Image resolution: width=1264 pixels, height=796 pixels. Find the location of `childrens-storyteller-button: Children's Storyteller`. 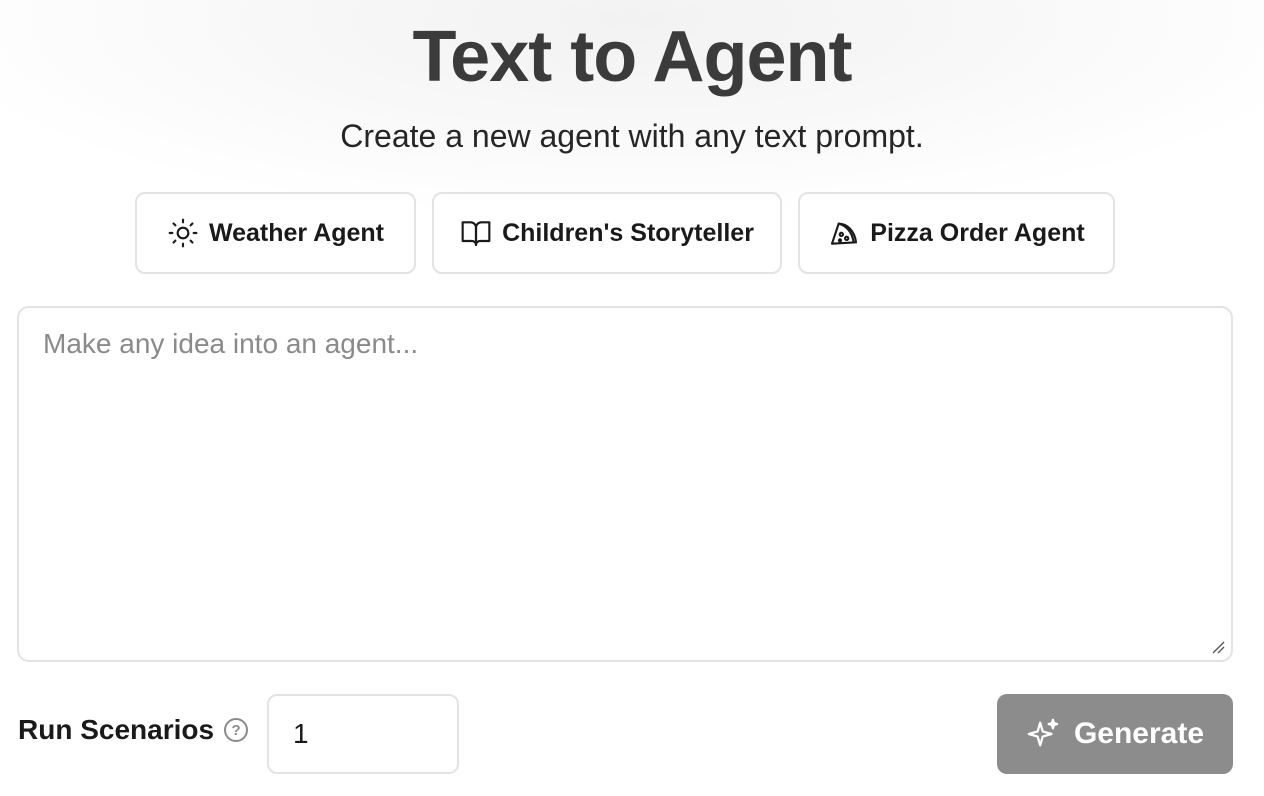

childrens-storyteller-button: Children's Storyteller is located at coordinates (607, 233).